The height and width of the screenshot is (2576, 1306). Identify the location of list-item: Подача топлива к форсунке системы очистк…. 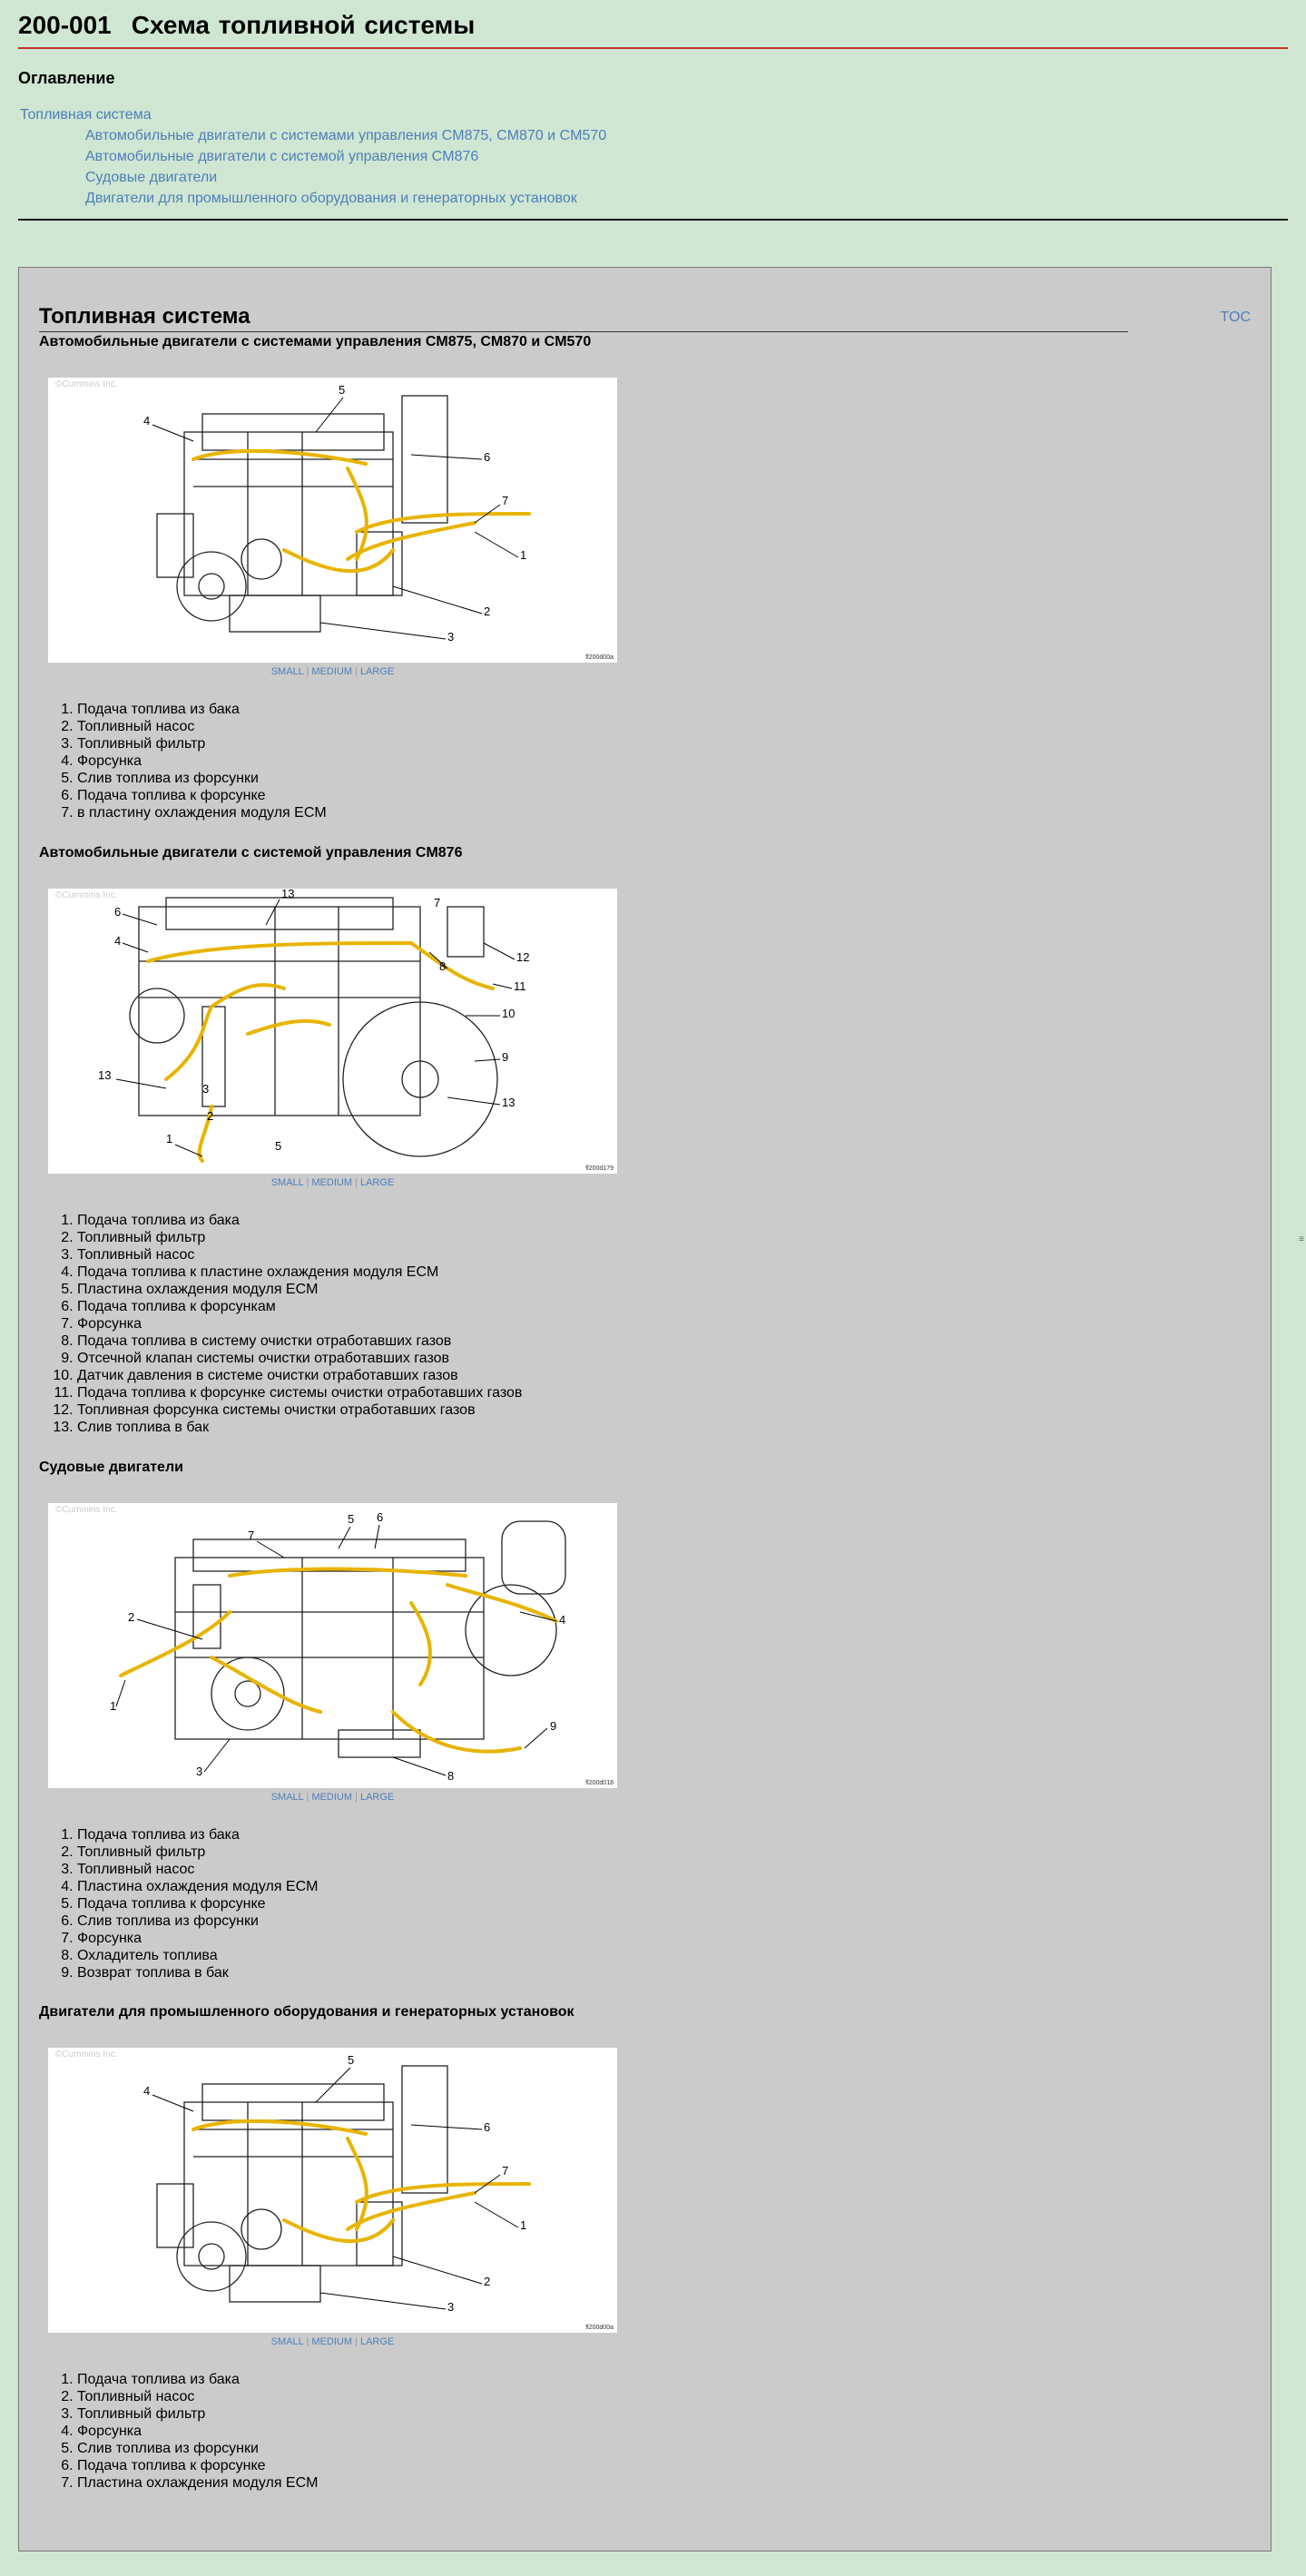
(661, 1392).